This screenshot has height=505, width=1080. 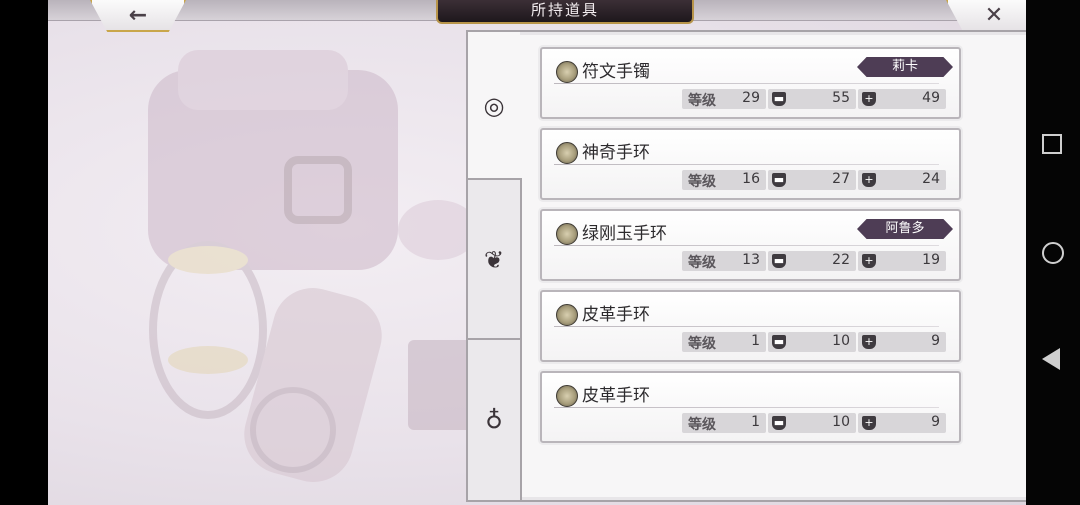 I want to click on tab-necklace: ❦, so click(x=494, y=260).